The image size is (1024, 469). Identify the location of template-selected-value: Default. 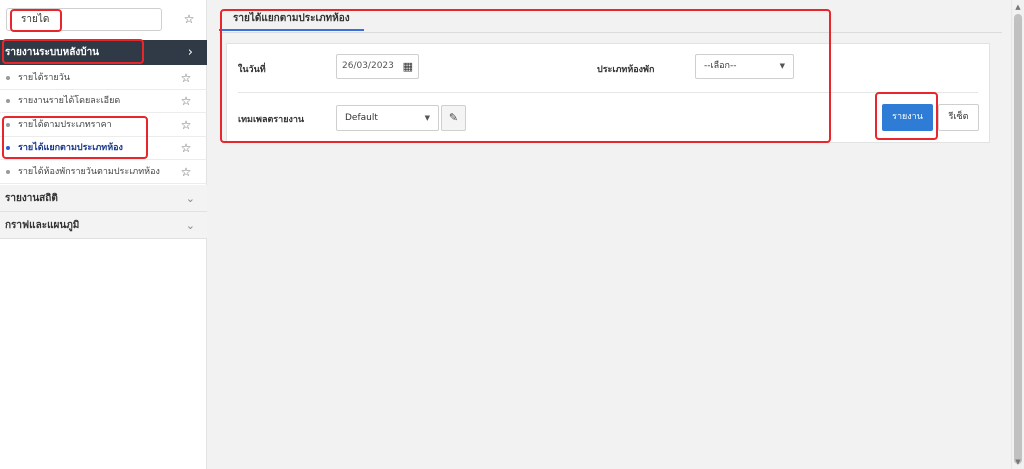
(361, 118).